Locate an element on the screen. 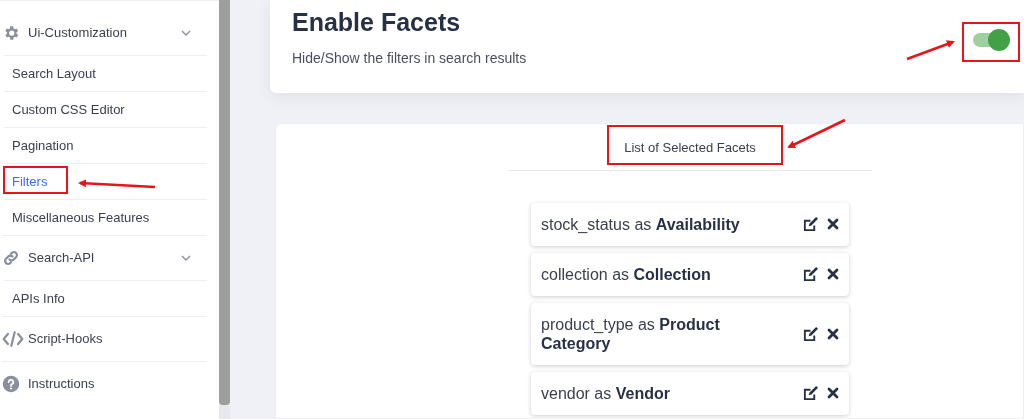  code-icon is located at coordinates (13, 339).